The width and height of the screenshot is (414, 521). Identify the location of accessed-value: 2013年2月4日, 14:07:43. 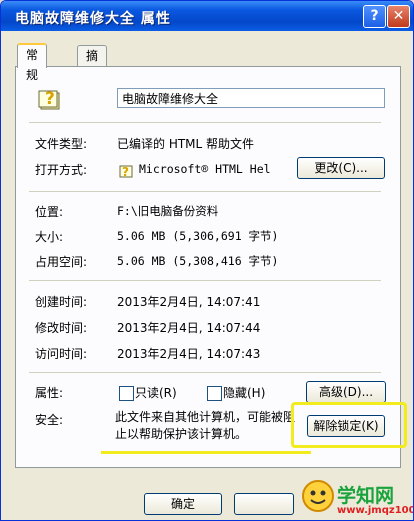
(189, 354).